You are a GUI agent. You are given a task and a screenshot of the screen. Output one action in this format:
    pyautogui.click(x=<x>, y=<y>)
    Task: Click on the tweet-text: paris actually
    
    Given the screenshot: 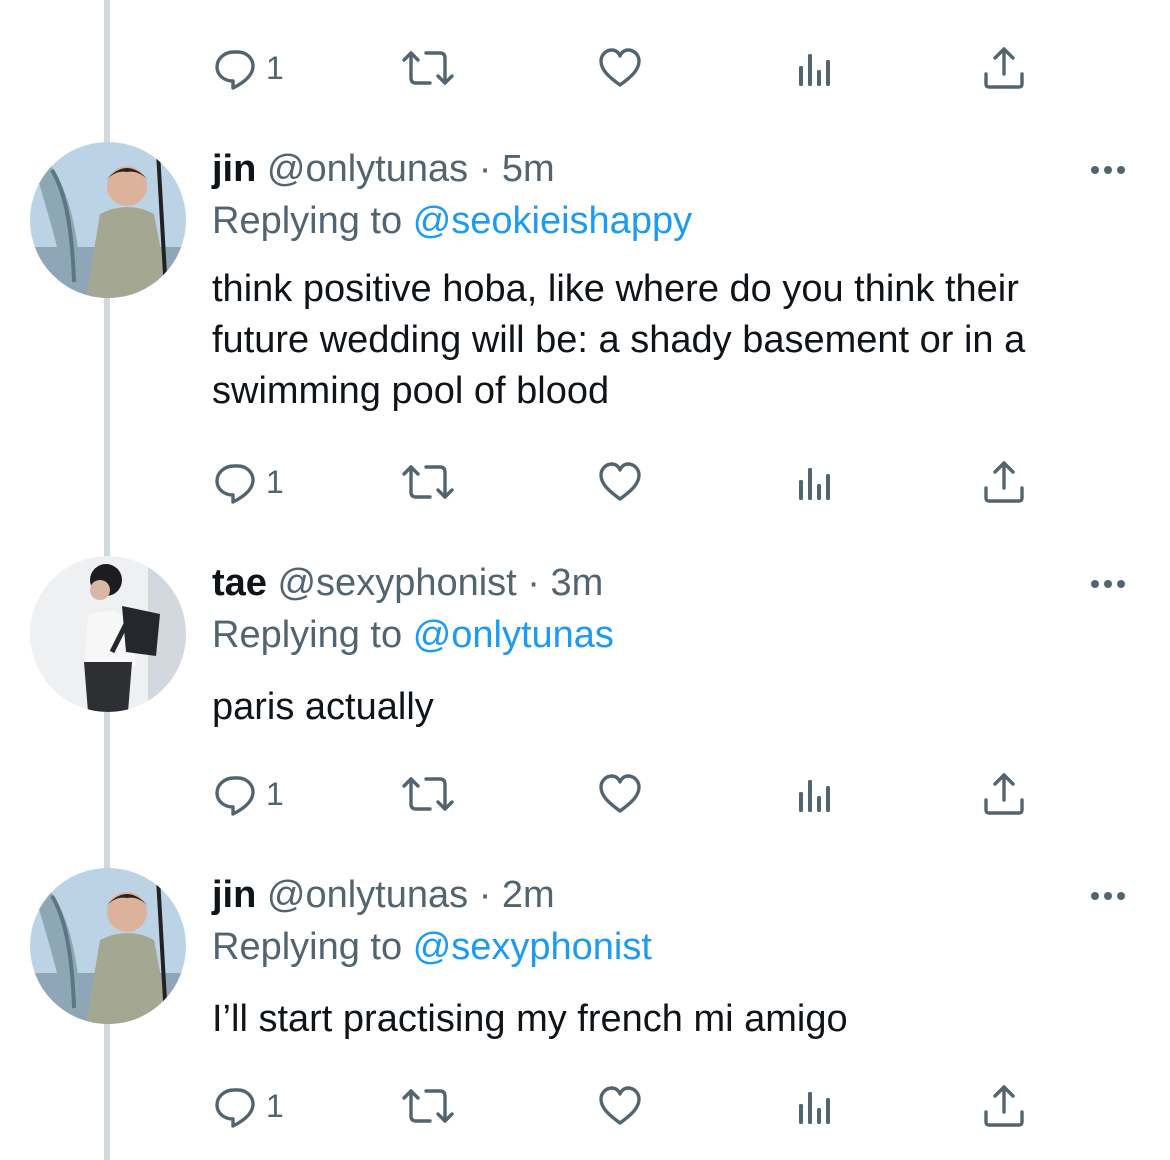 What is the action you would take?
    pyautogui.click(x=323, y=707)
    